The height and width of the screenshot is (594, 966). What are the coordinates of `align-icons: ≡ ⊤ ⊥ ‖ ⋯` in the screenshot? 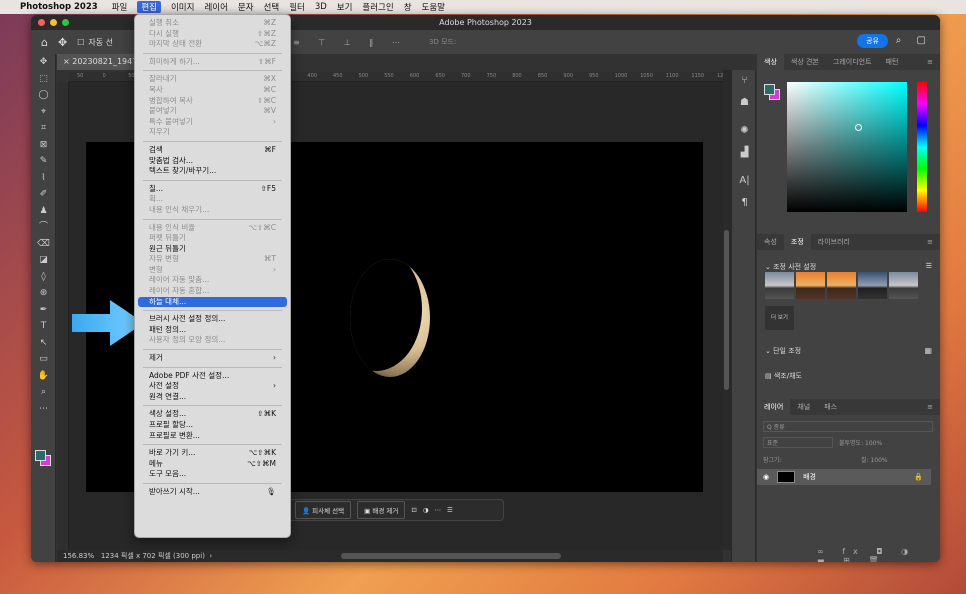 It's located at (350, 42).